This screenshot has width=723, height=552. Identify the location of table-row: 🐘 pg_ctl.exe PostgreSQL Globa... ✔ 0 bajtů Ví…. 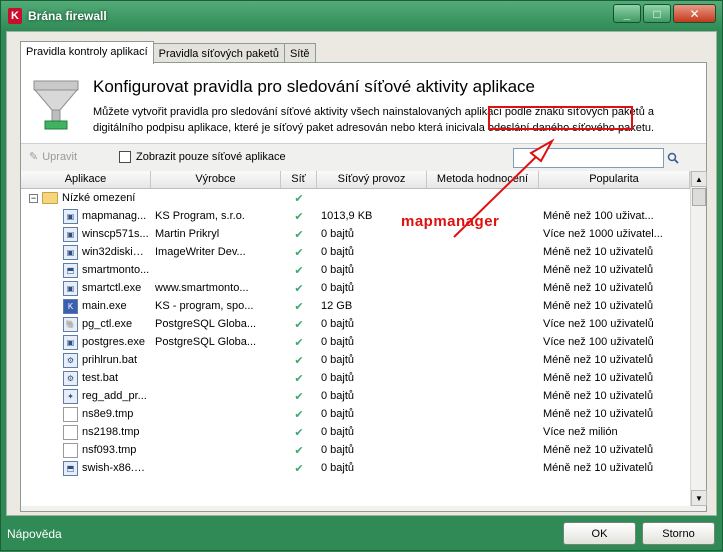
(355, 324).